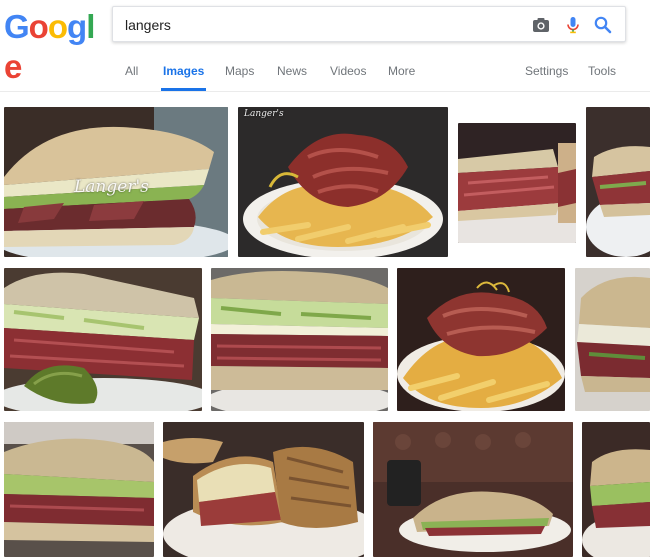 The width and height of the screenshot is (650, 557). What do you see at coordinates (315, 25) in the screenshot?
I see `search-input` at bounding box center [315, 25].